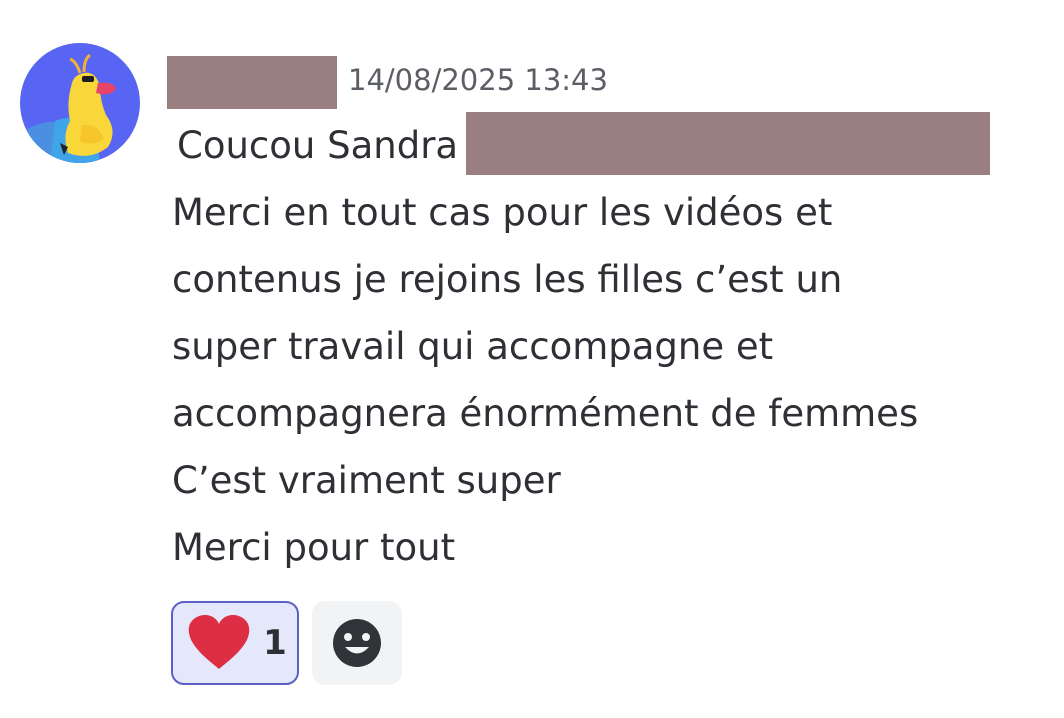 The height and width of the screenshot is (718, 1064). Describe the element at coordinates (507, 279) in the screenshot. I see `message-line: contenus je rejoins les filles c’est un` at that location.